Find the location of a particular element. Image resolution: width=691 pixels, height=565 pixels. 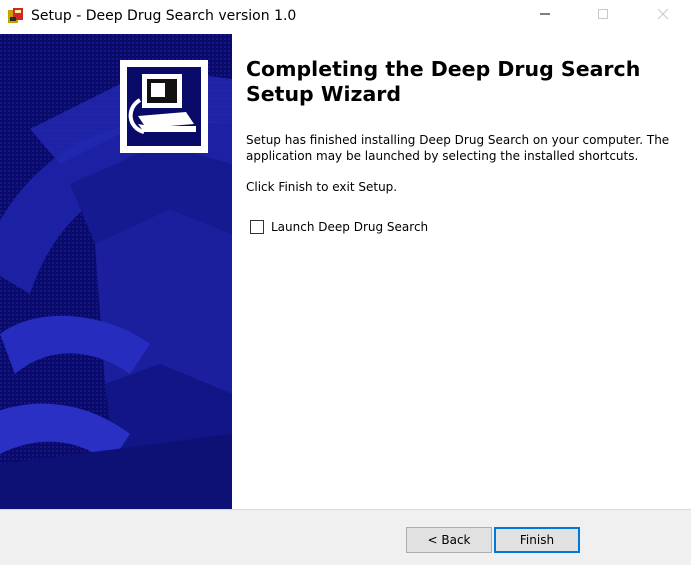

minimize-icon is located at coordinates (545, 16).